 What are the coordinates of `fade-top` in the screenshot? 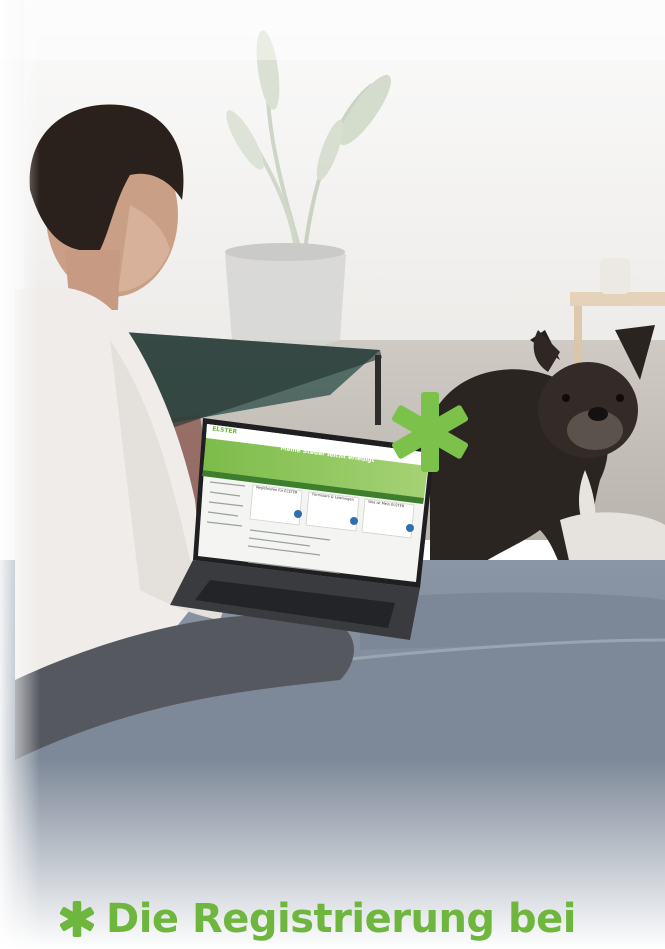 It's located at (332, 30).